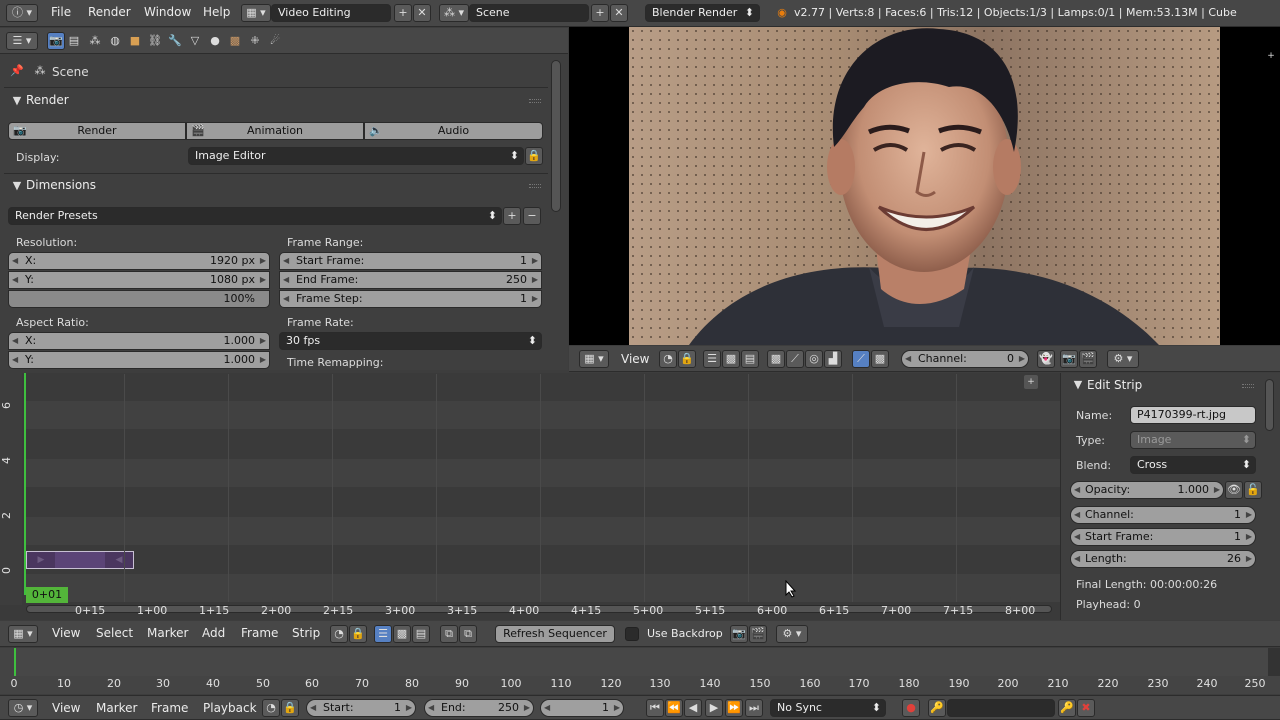  What do you see at coordinates (80, 560) in the screenshot?
I see `image-strip: ▶ ◀` at bounding box center [80, 560].